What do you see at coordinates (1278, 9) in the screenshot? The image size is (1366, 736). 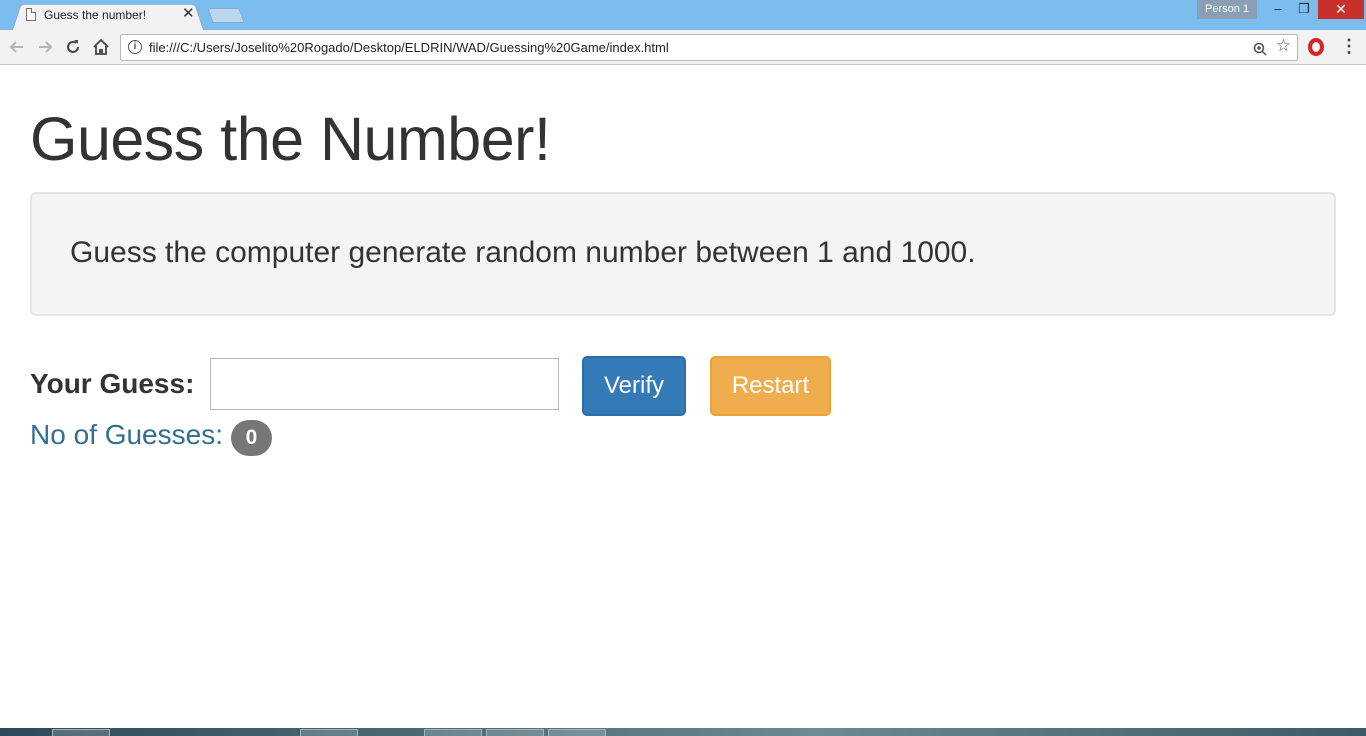 I see `minimize-button: –` at bounding box center [1278, 9].